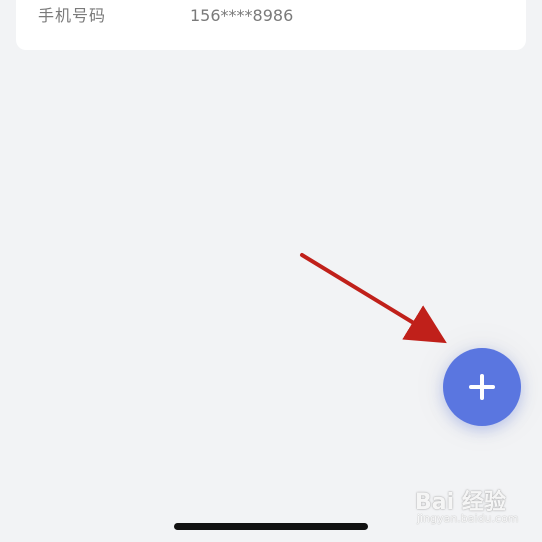 This screenshot has width=542, height=542. I want to click on edit-icon, so click(493, 1).